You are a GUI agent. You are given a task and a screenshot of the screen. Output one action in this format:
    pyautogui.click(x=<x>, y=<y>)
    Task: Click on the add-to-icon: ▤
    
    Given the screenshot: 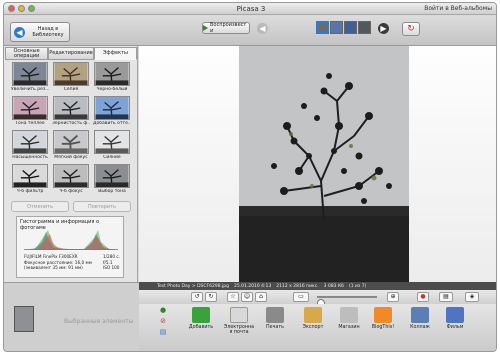 What is the action you would take?
    pyautogui.click(x=163, y=332)
    